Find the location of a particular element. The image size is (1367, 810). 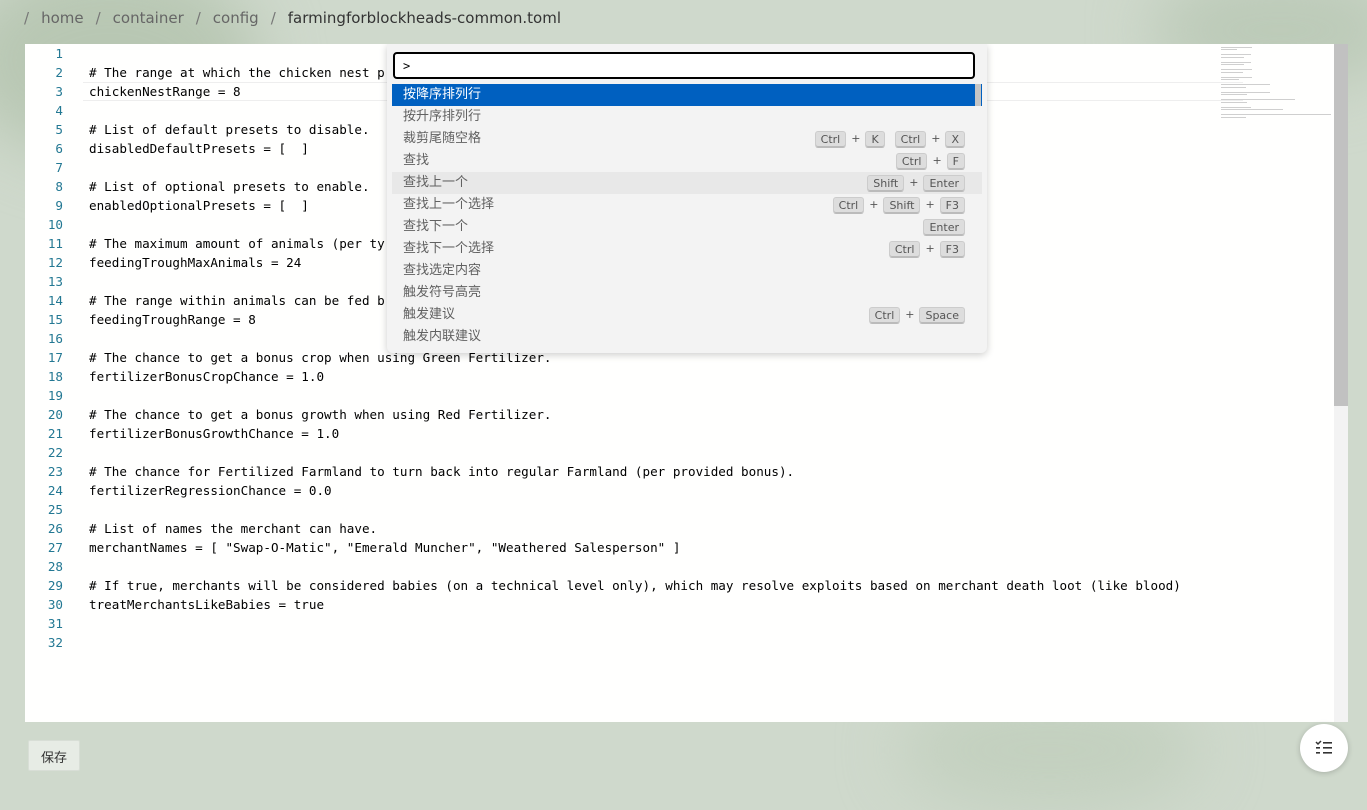

line-number: 29 is located at coordinates (55, 585).